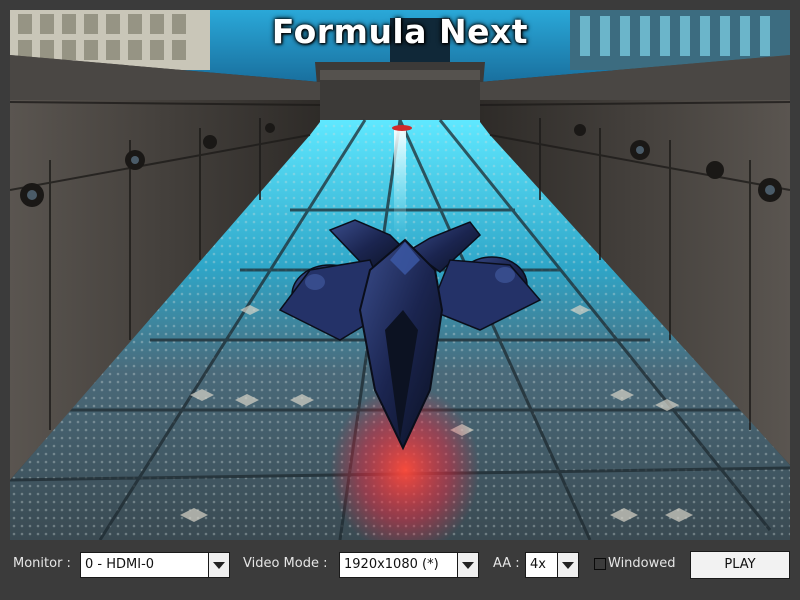 This screenshot has height=600, width=800. I want to click on monitor-label: Monitor :, so click(42, 563).